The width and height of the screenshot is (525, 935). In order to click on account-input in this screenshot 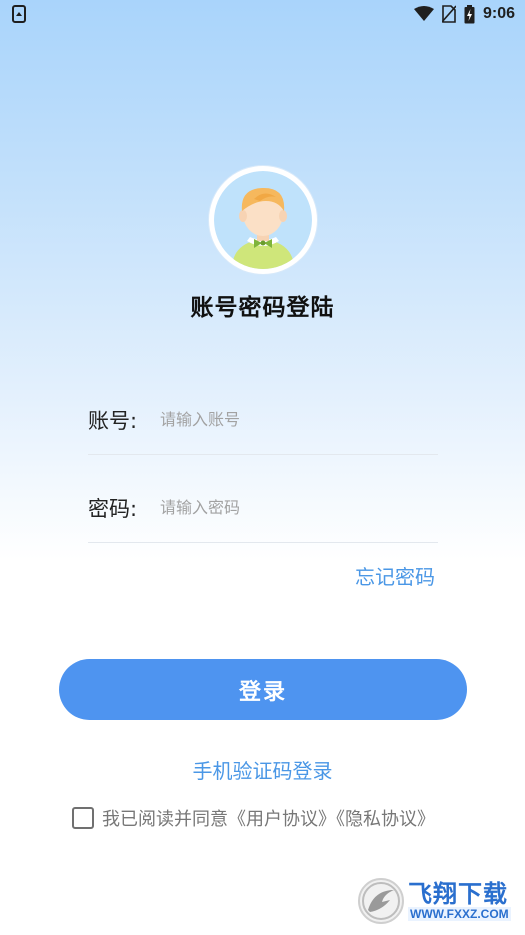, I will do `click(295, 419)`.